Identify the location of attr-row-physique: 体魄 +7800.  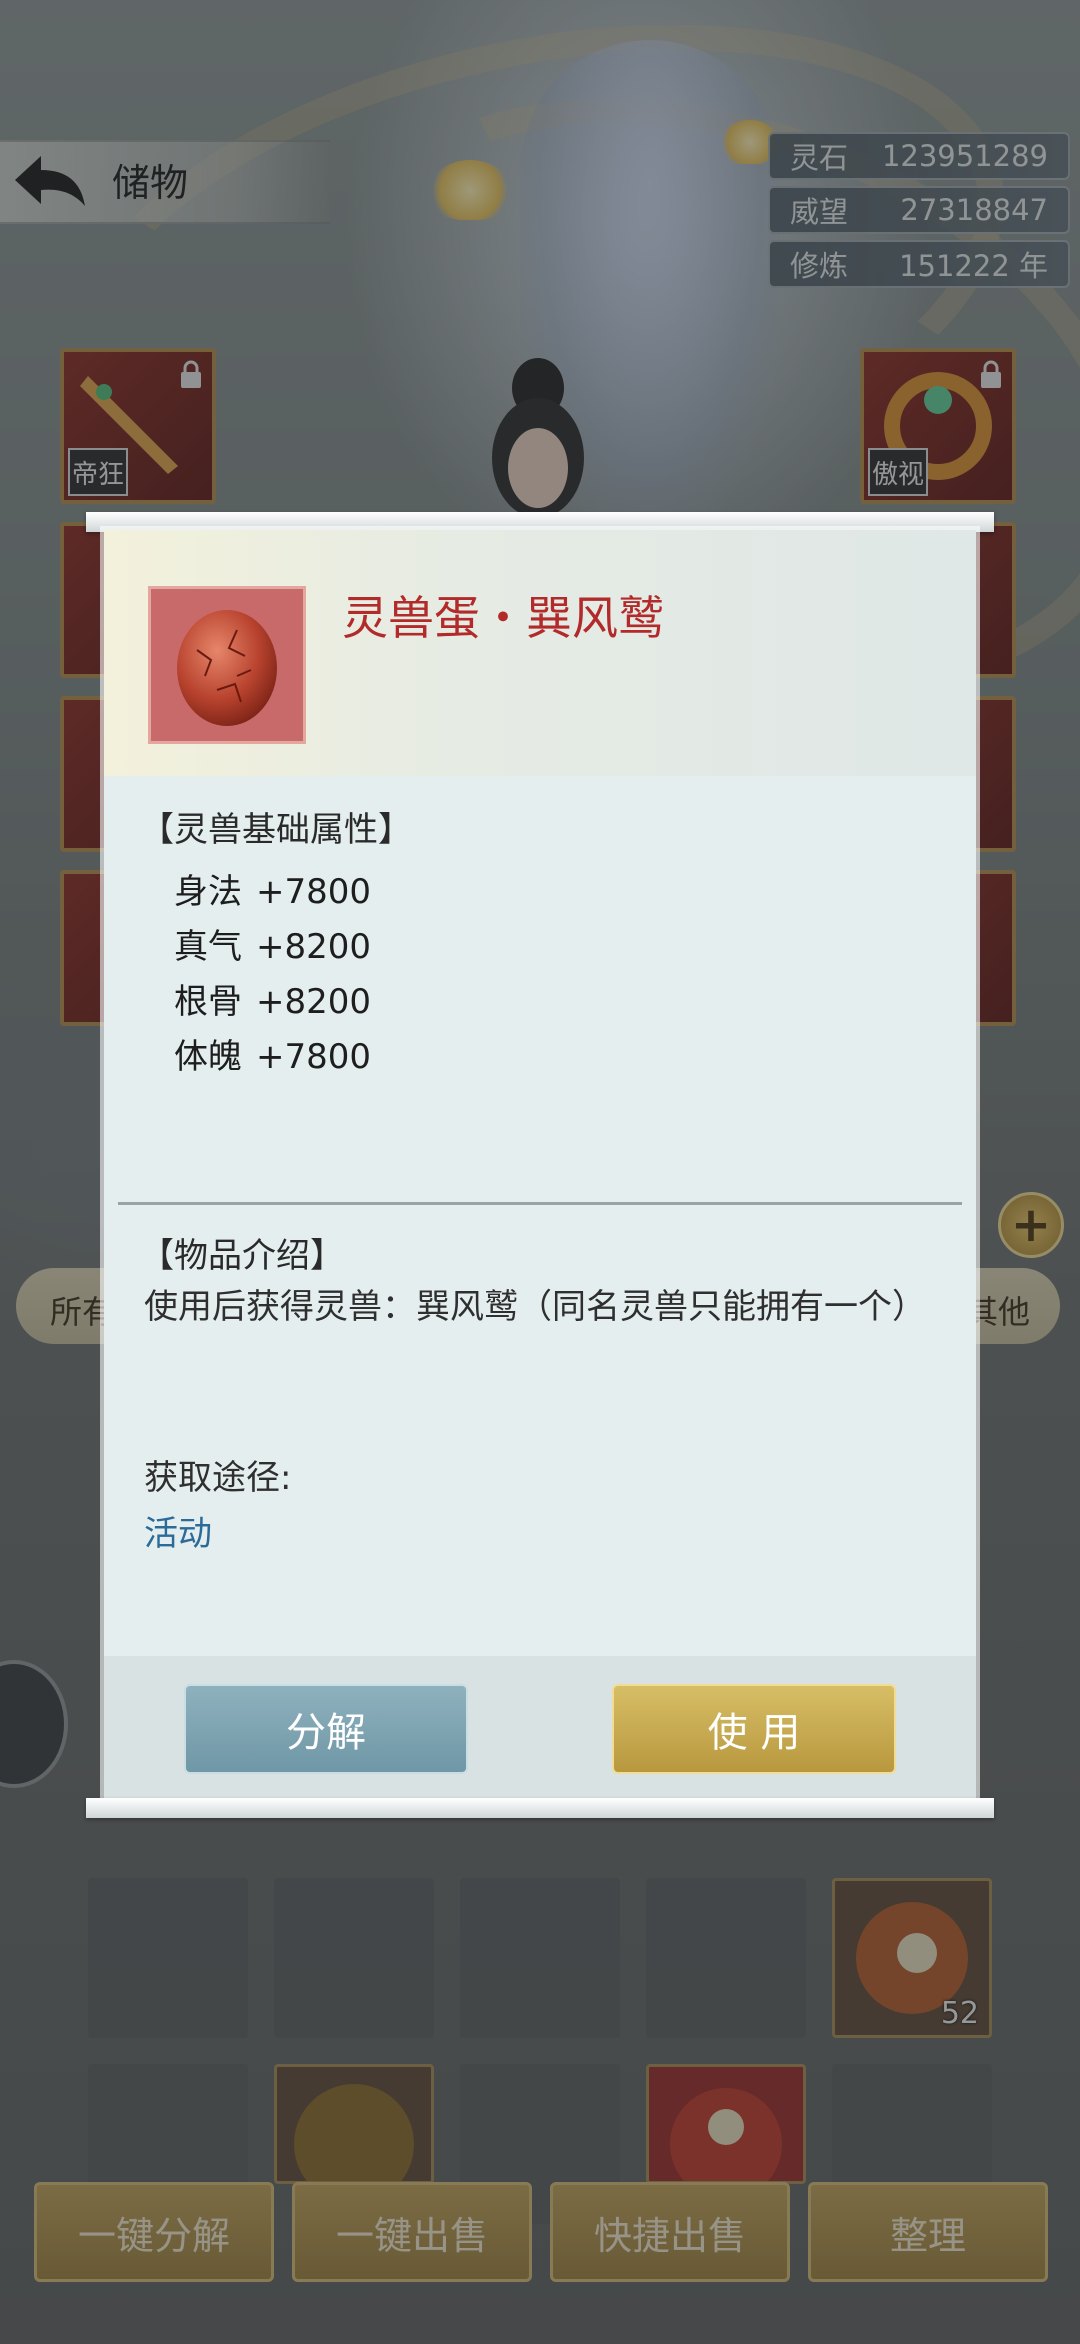
(272, 1053).